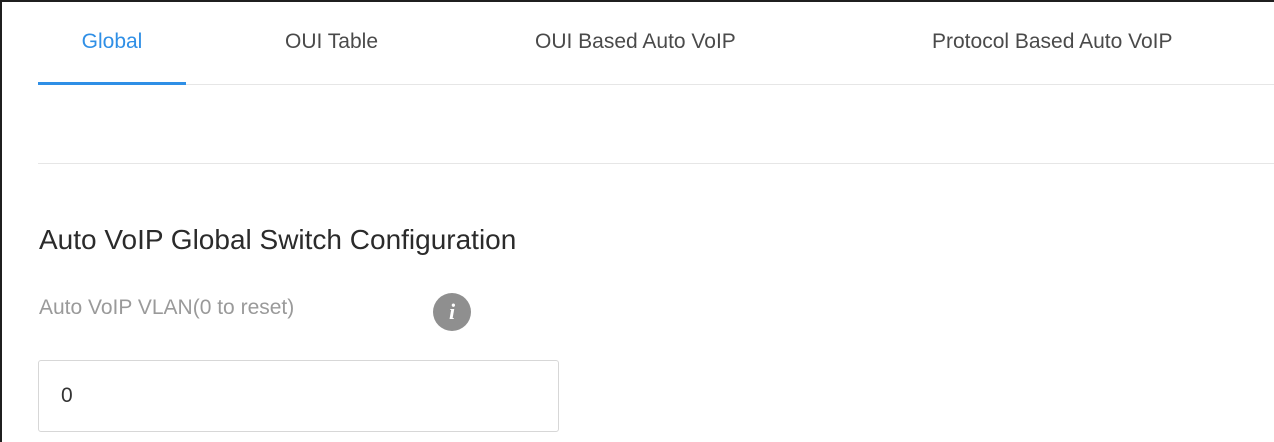 The image size is (1274, 442). I want to click on vlan-field-label: Auto VoIP VLAN(0 to reset), so click(167, 307).